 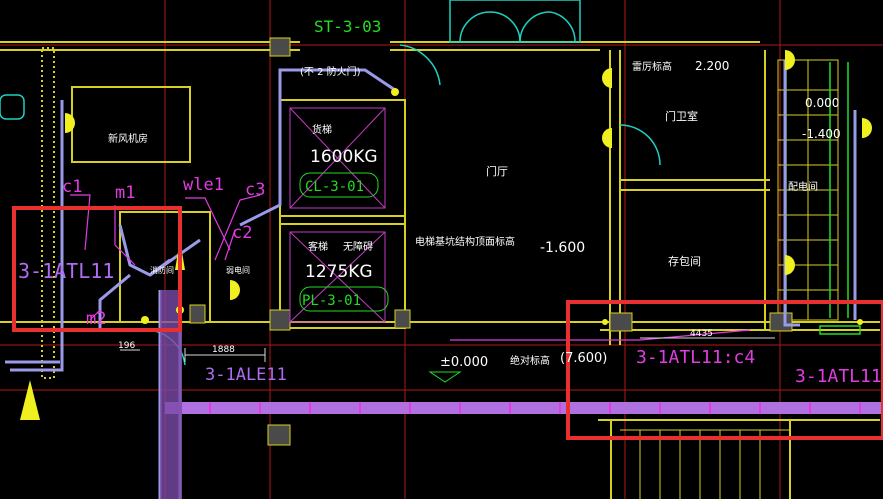 What do you see at coordinates (652, 66) in the screenshot?
I see `label-guard-elev: 雷厉标高` at bounding box center [652, 66].